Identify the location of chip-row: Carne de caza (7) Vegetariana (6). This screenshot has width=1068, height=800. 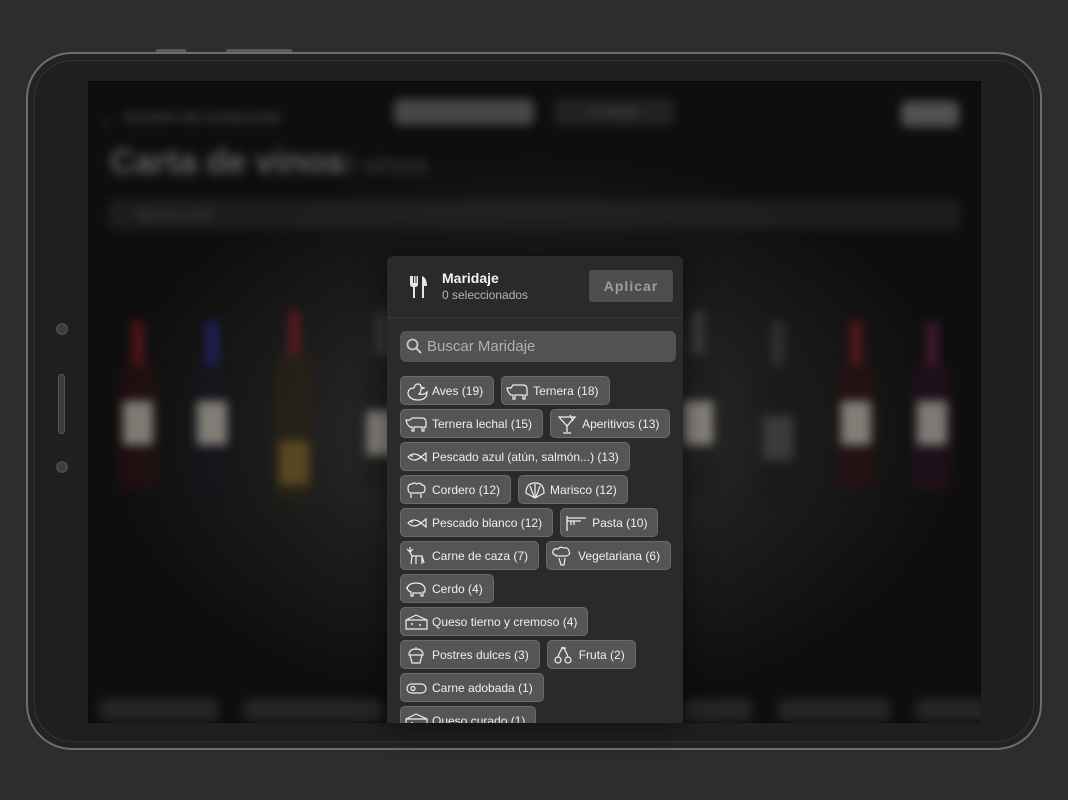
(538, 555).